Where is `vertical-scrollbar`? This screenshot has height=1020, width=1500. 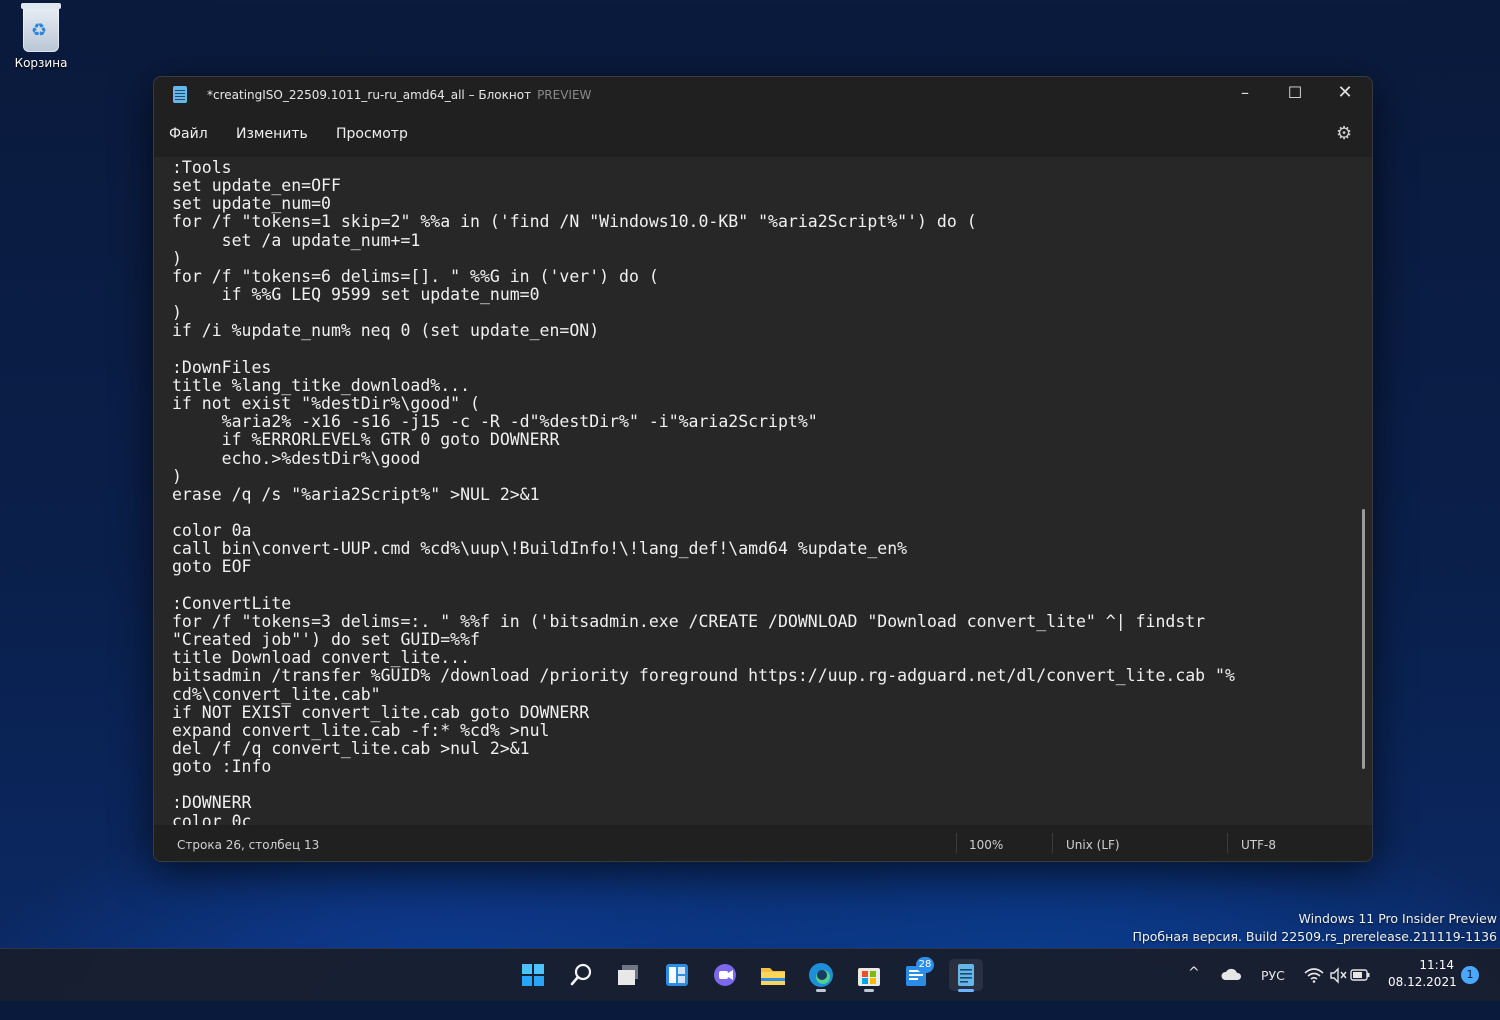
vertical-scrollbar is located at coordinates (1363, 639).